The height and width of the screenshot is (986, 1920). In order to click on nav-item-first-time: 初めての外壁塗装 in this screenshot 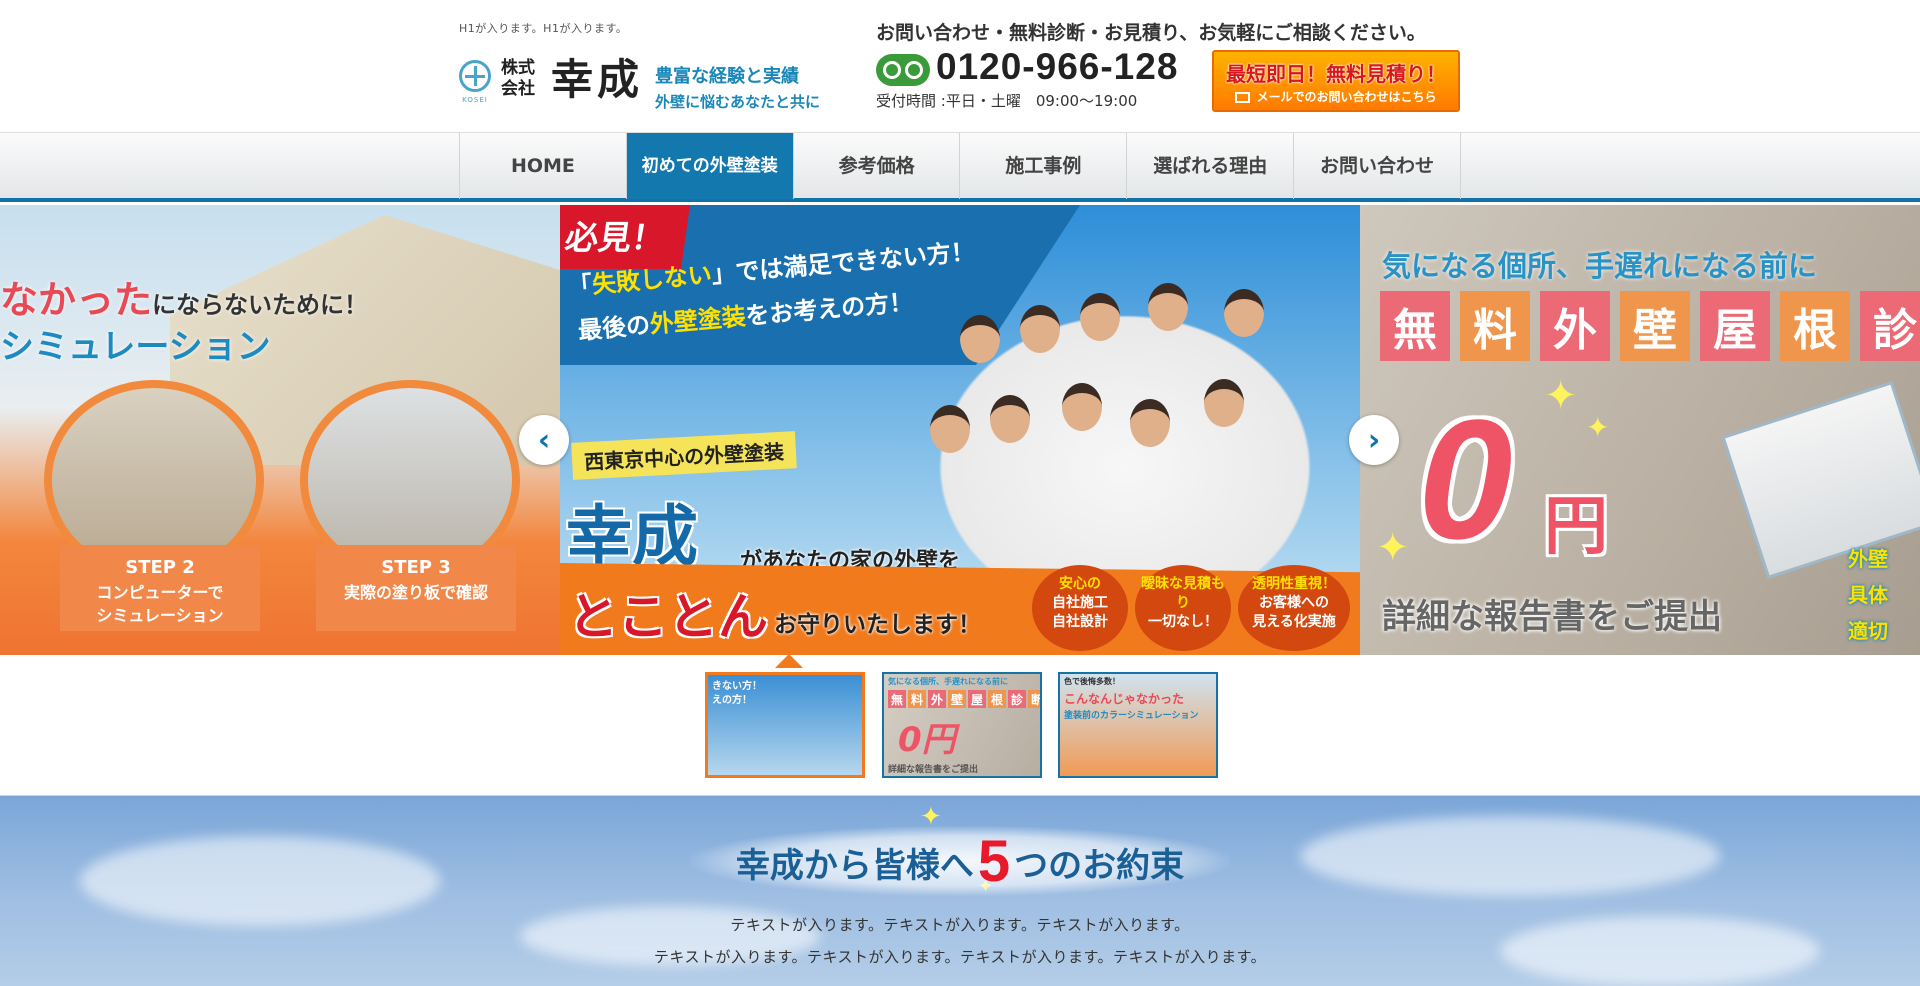, I will do `click(710, 166)`.